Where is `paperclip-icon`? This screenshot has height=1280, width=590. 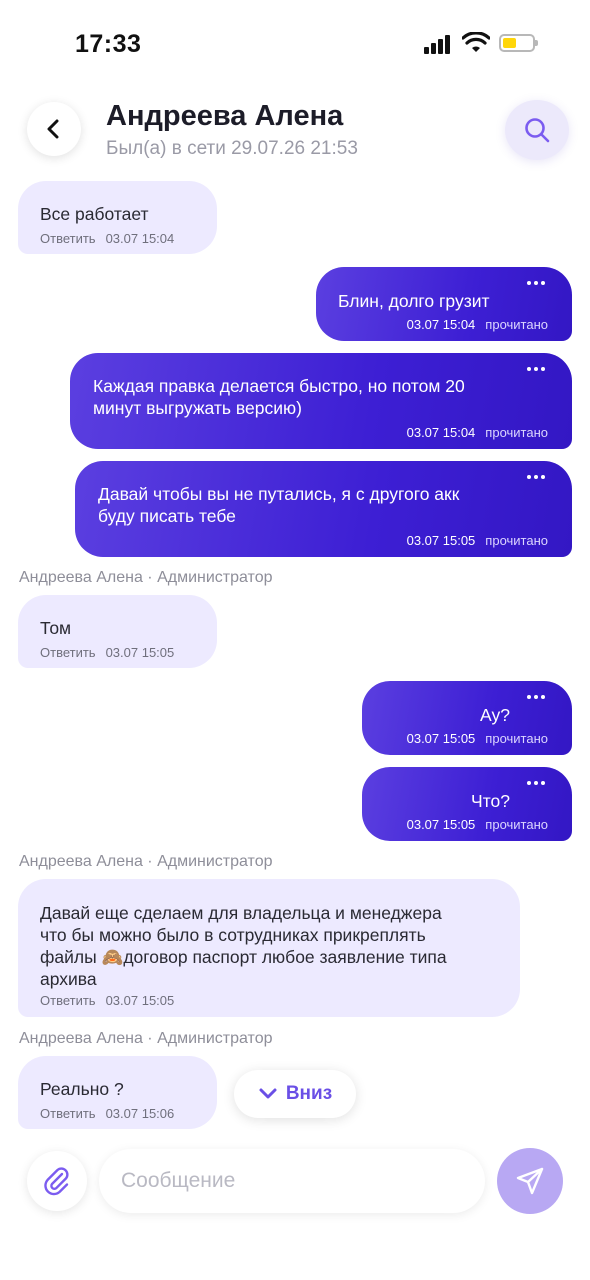
paperclip-icon is located at coordinates (56, 1181).